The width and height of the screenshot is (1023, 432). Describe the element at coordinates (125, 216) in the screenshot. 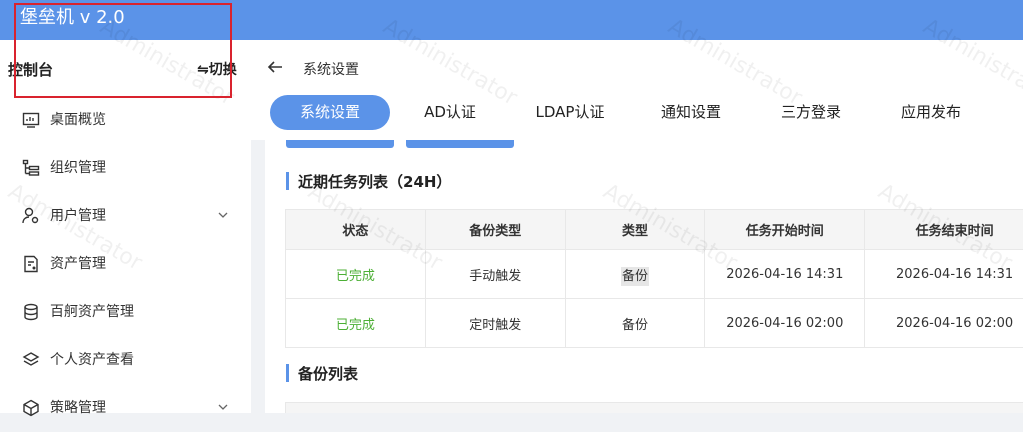

I see `sidebar-item-users: 用户管理` at that location.